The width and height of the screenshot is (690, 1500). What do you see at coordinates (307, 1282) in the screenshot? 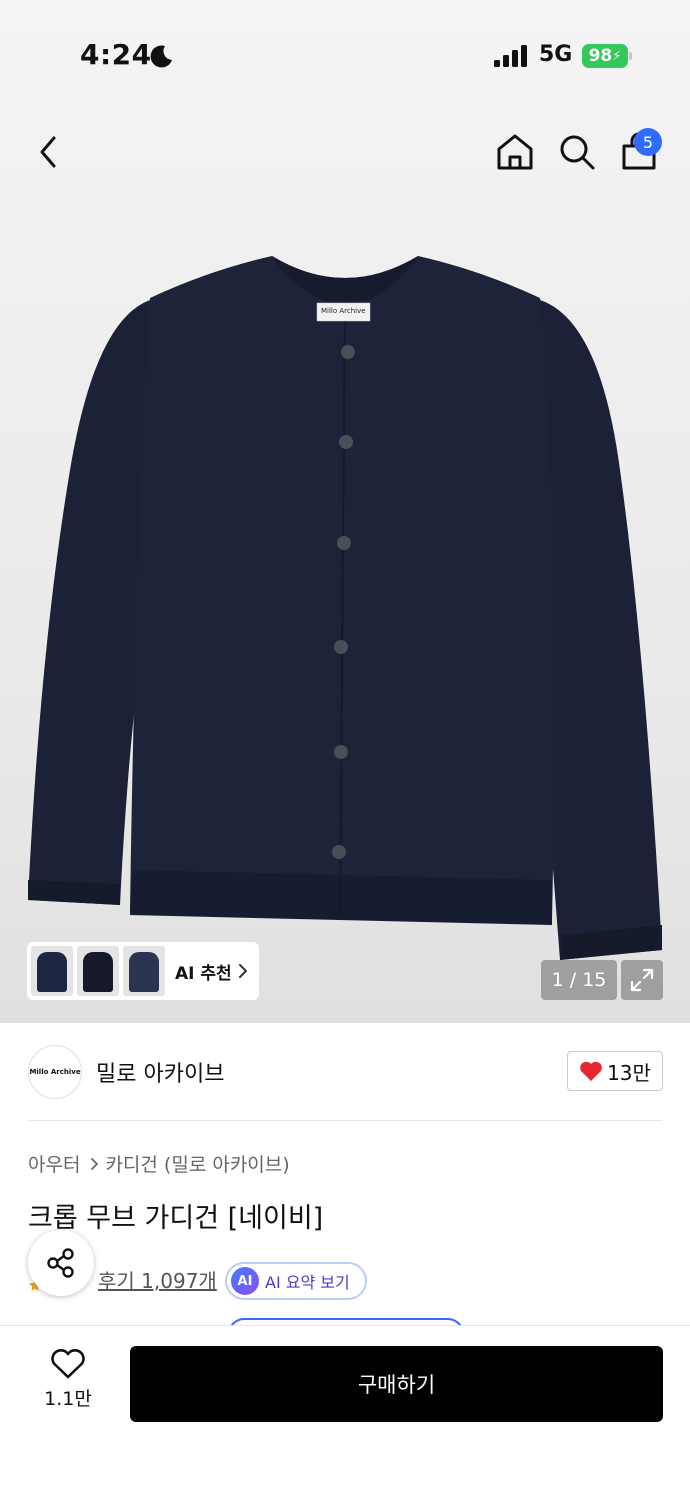
I see `ai-summary-label: AI 요약 보기` at bounding box center [307, 1282].